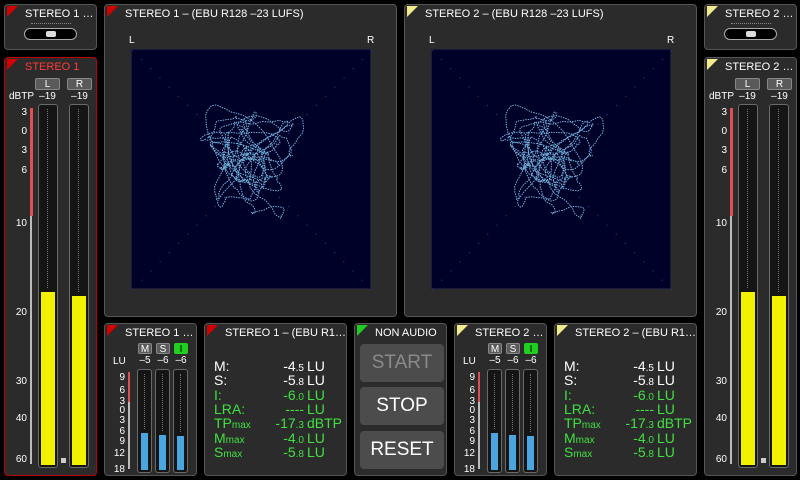  I want to click on lu-target-range, so click(479, 387).